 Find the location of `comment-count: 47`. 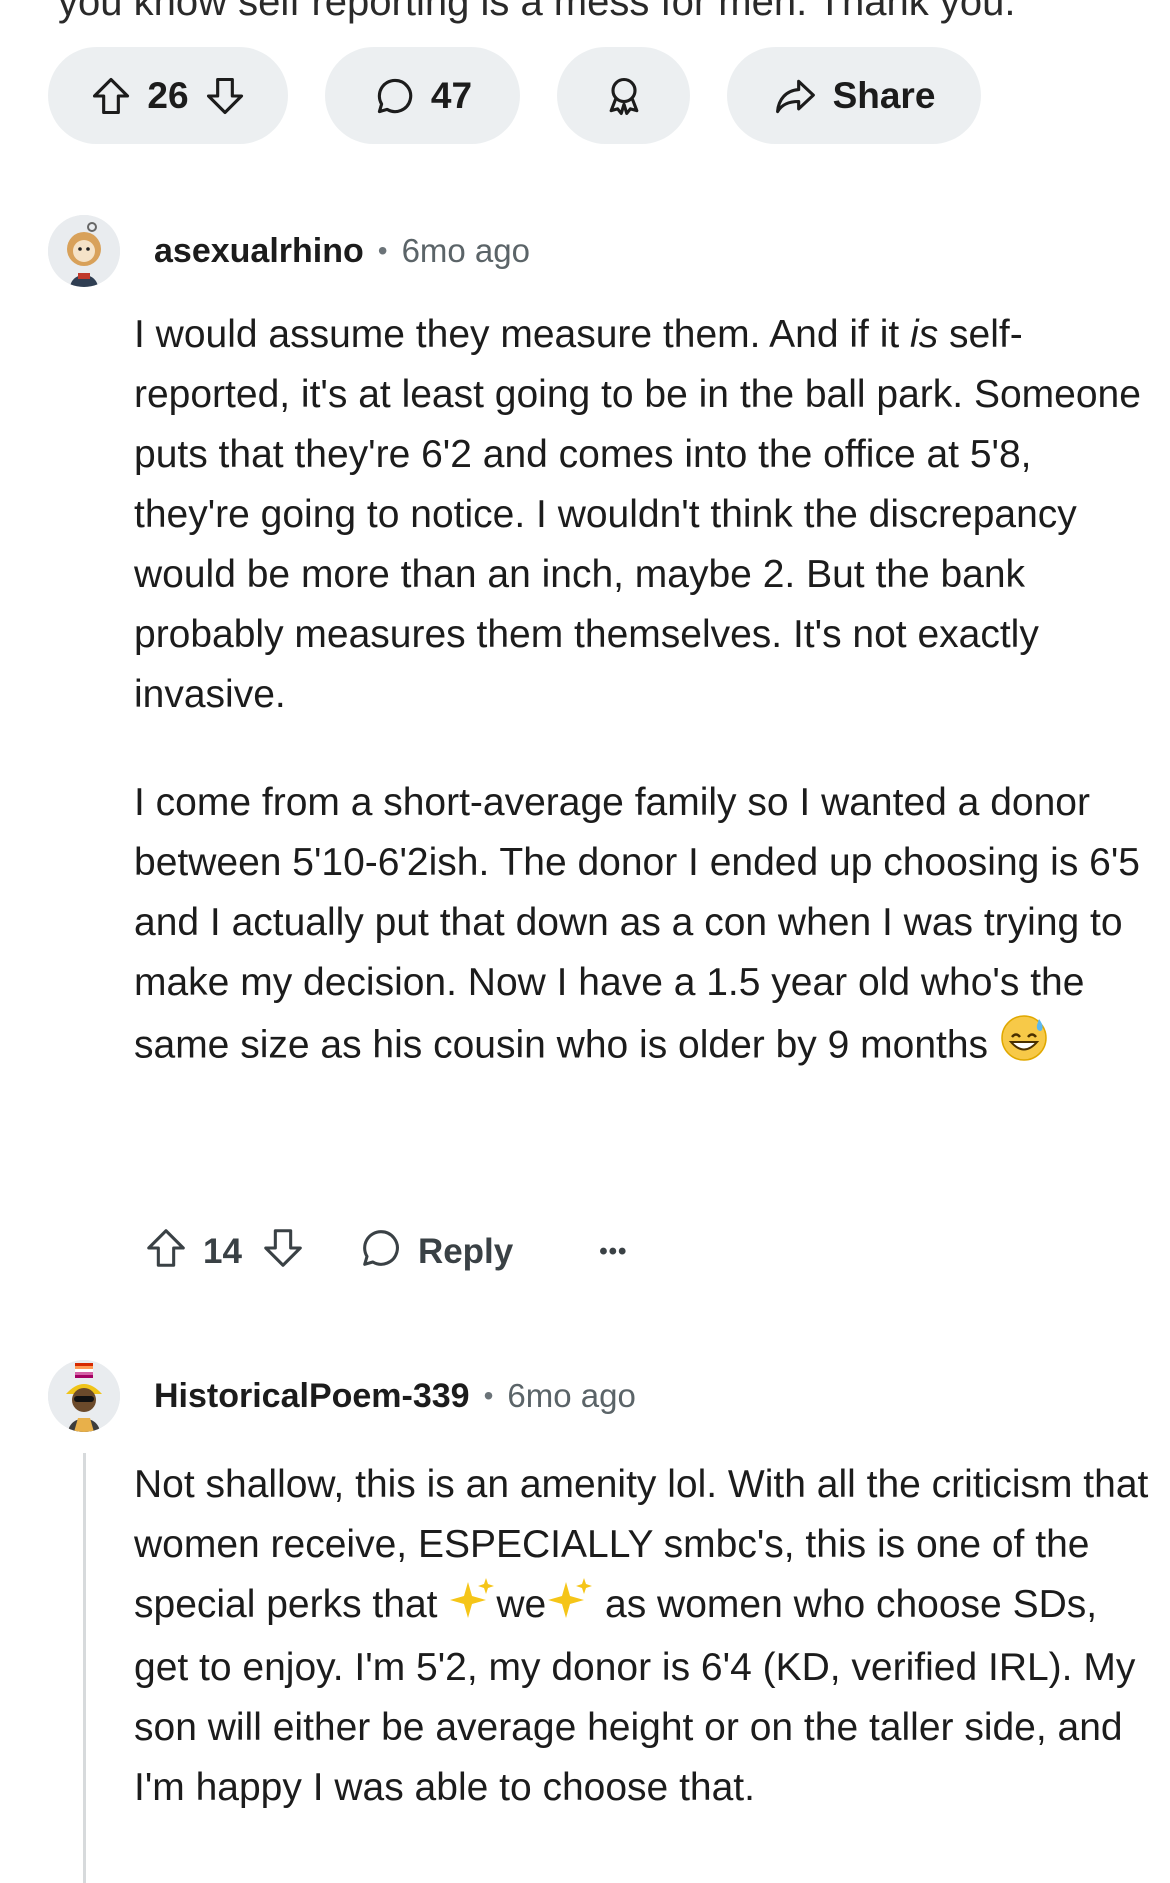

comment-count: 47 is located at coordinates (451, 95).